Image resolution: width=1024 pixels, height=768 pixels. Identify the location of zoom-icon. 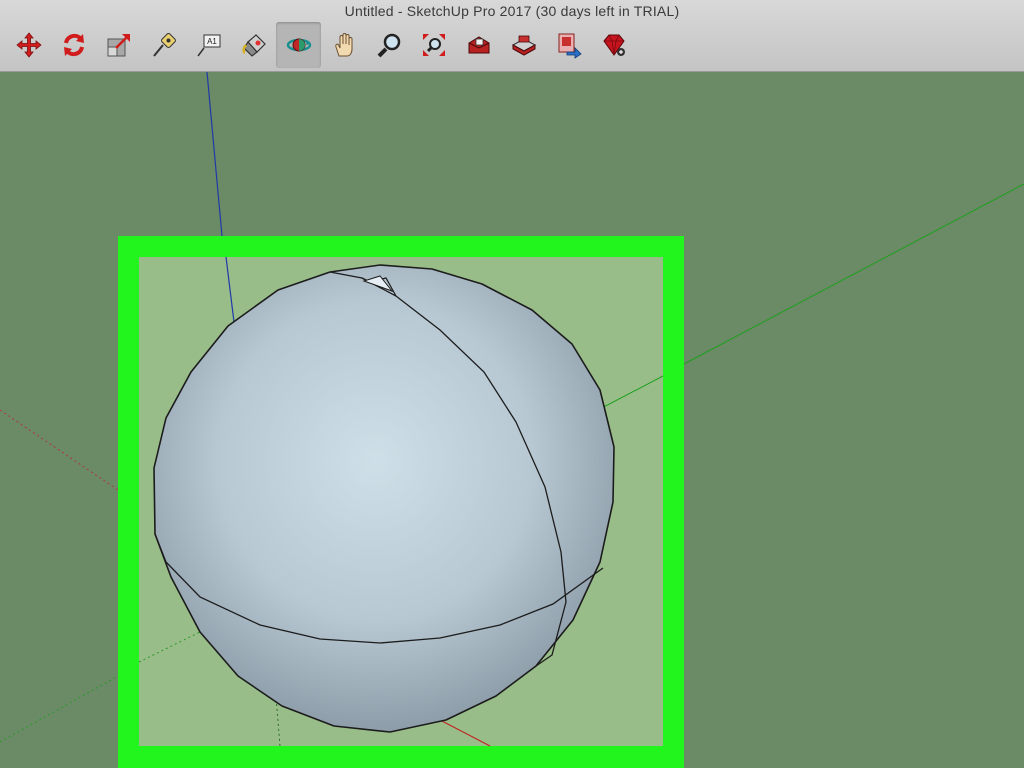
(388, 45).